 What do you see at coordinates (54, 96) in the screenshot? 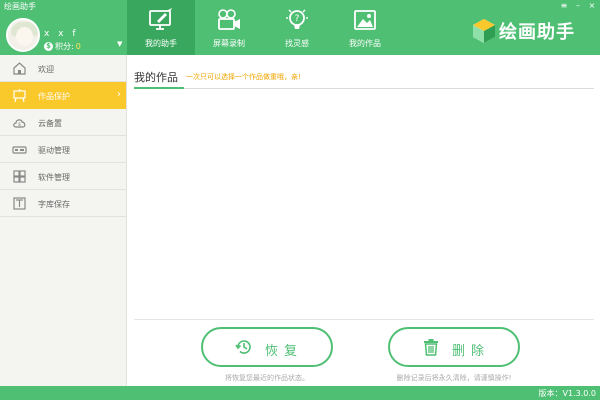
I see `sidebar-item-label: 作品保护` at bounding box center [54, 96].